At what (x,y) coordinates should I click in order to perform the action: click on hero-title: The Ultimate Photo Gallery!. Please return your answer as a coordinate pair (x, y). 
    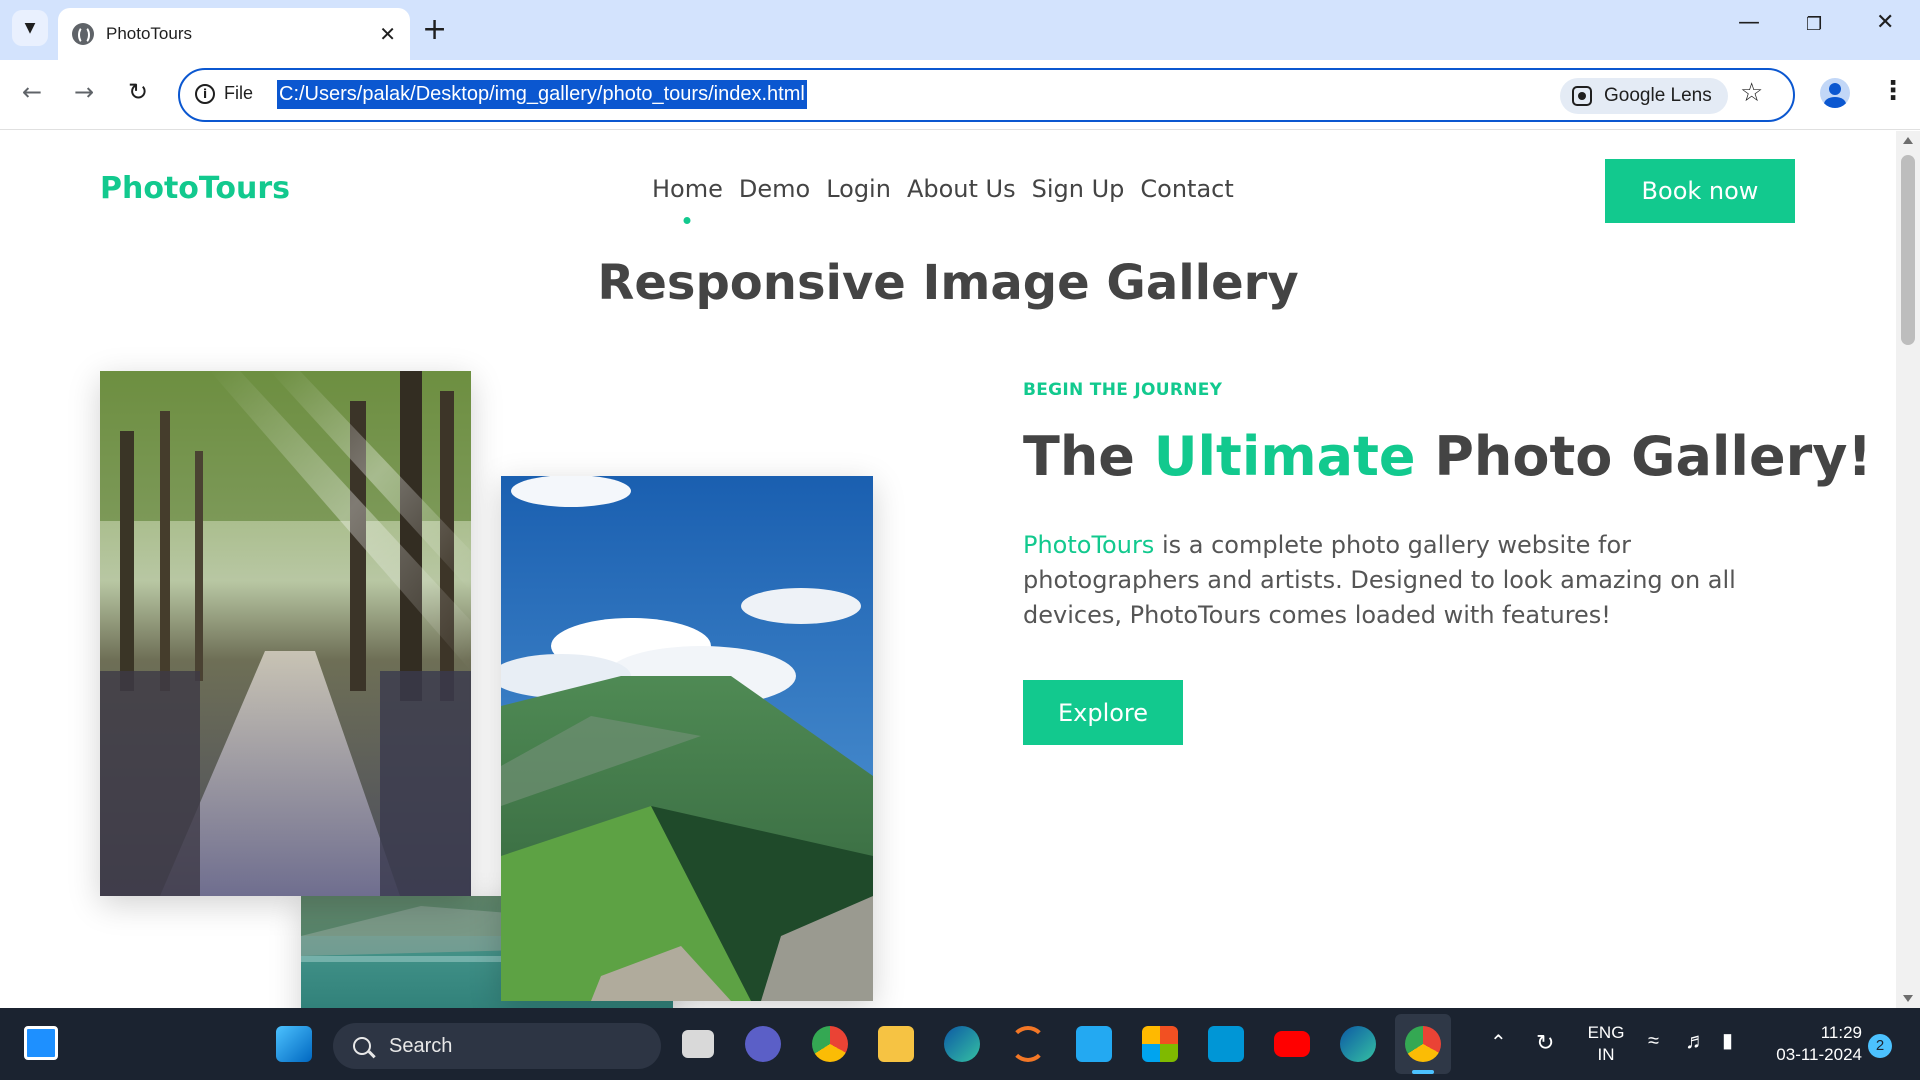
    Looking at the image, I should click on (1447, 456).